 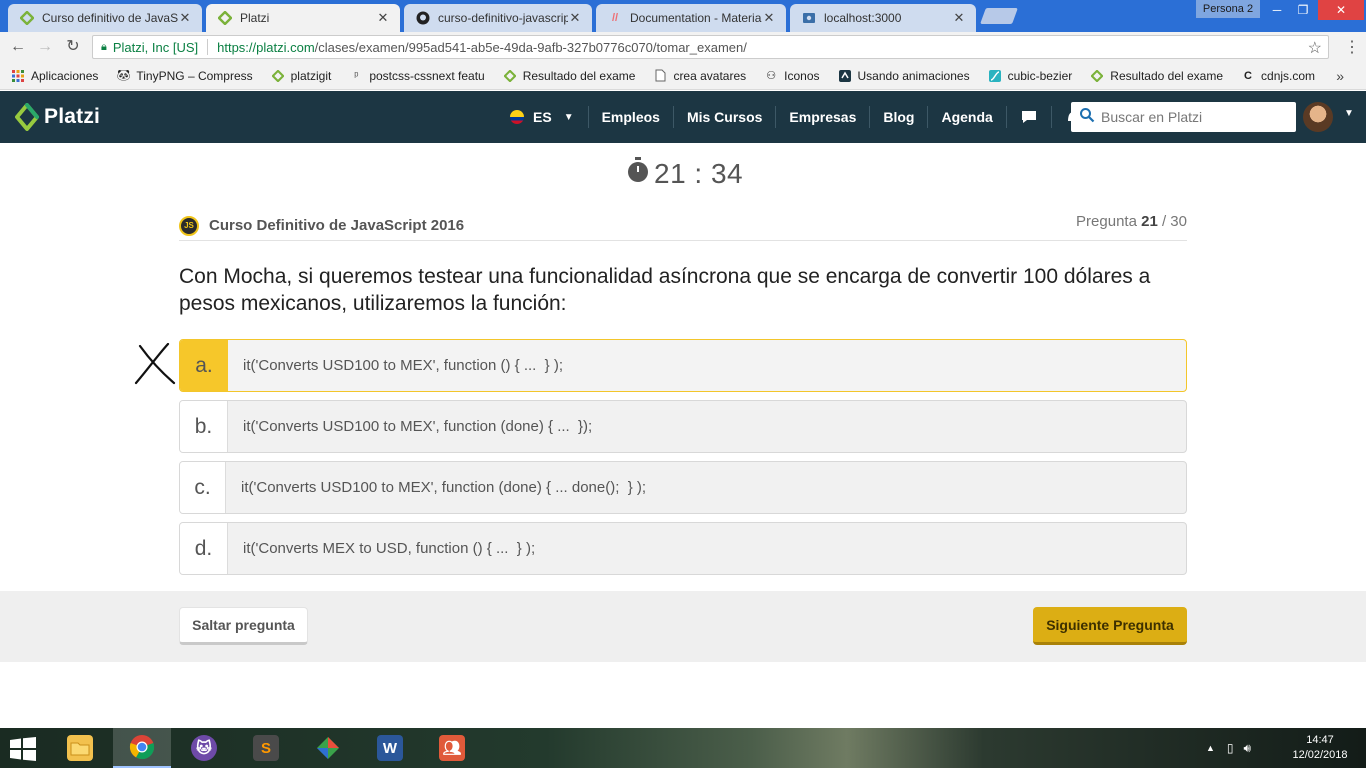 What do you see at coordinates (1277, 10) in the screenshot?
I see `minimize-icon: ─` at bounding box center [1277, 10].